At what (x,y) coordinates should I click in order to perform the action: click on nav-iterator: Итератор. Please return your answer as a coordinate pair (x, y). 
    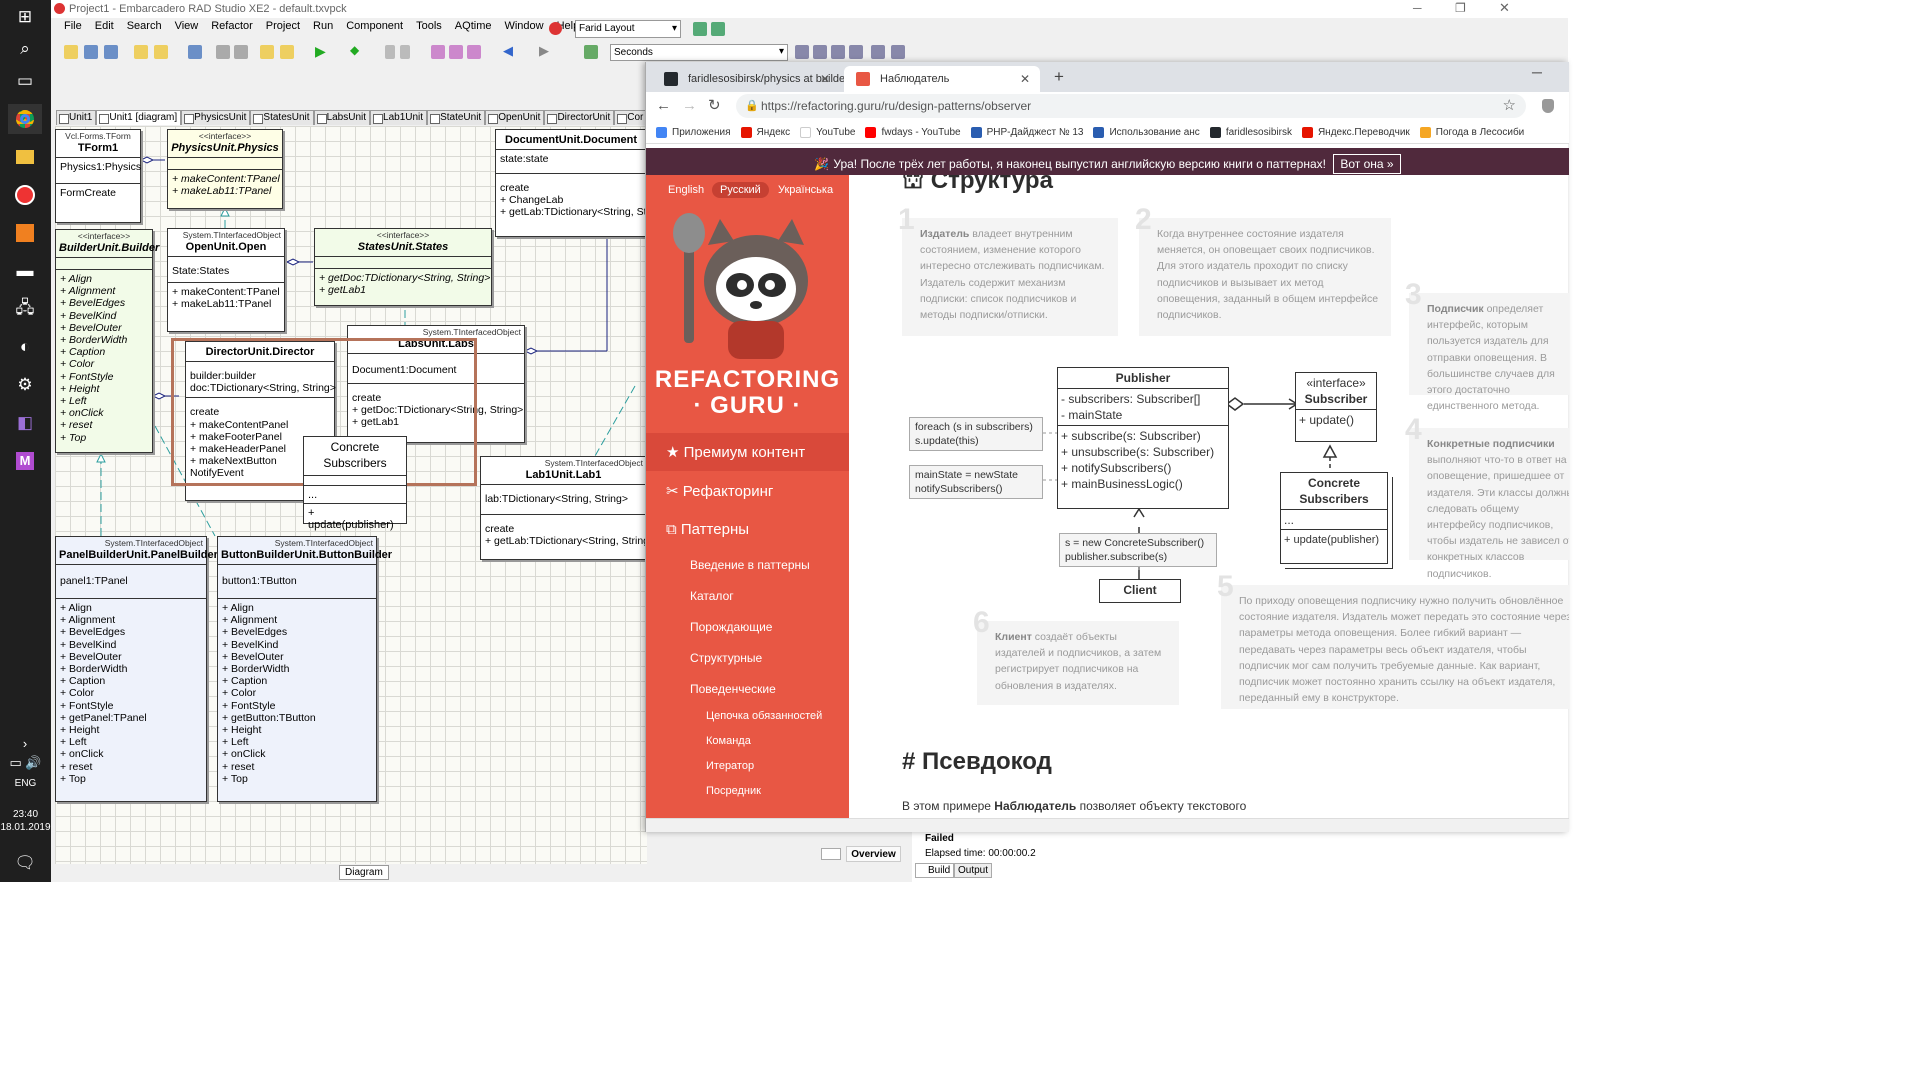
    Looking at the image, I should click on (747, 766).